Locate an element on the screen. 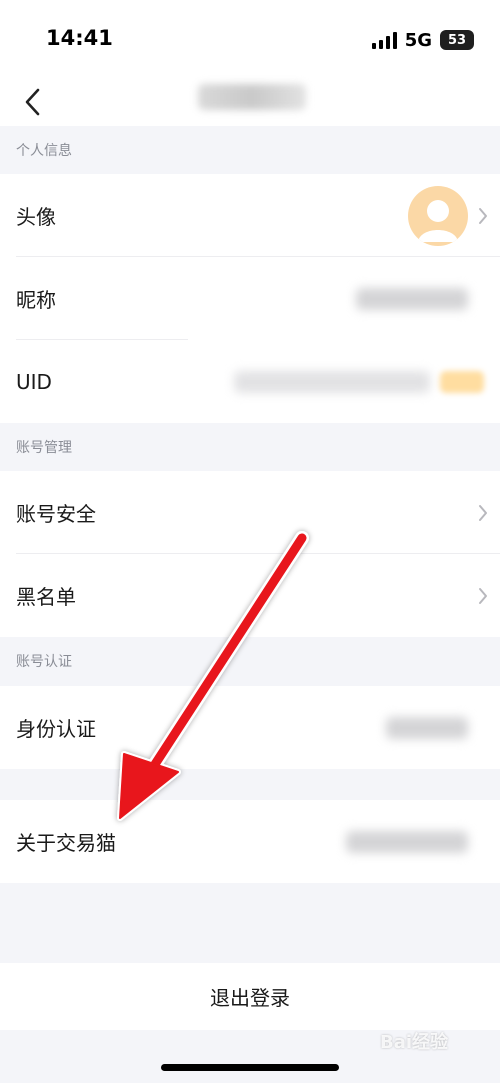  row-nickname: 昵称 is located at coordinates (250, 298).